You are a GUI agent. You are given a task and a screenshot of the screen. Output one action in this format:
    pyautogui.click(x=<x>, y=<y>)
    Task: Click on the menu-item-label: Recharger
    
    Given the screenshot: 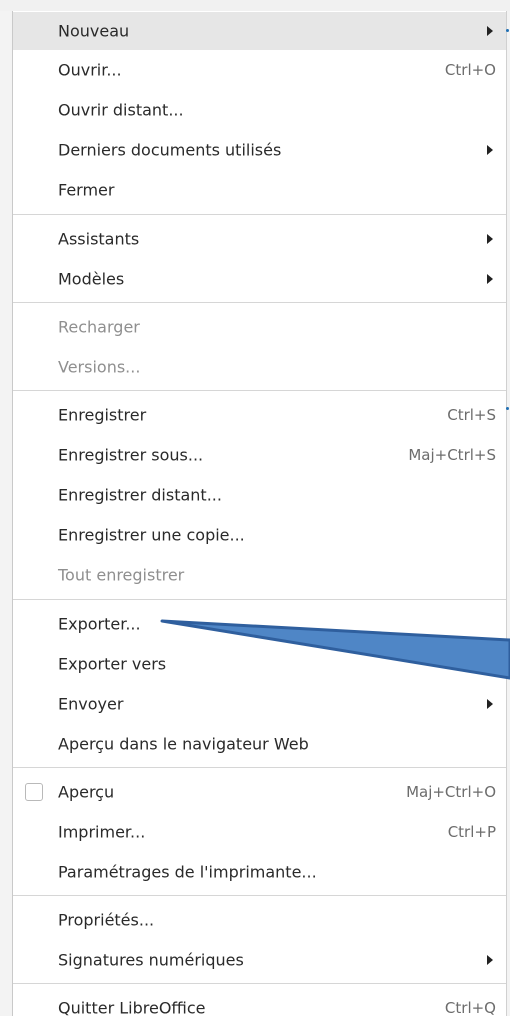 What is the action you would take?
    pyautogui.click(x=99, y=327)
    